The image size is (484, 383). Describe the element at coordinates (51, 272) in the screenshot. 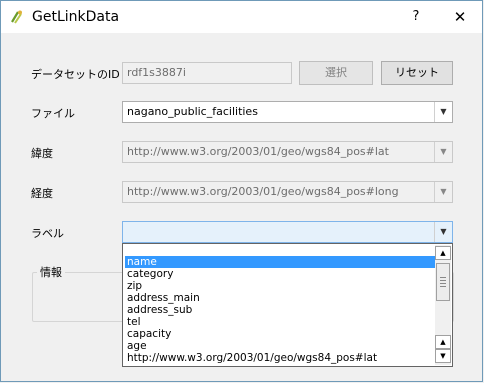

I see `info-group-title: 情報` at that location.